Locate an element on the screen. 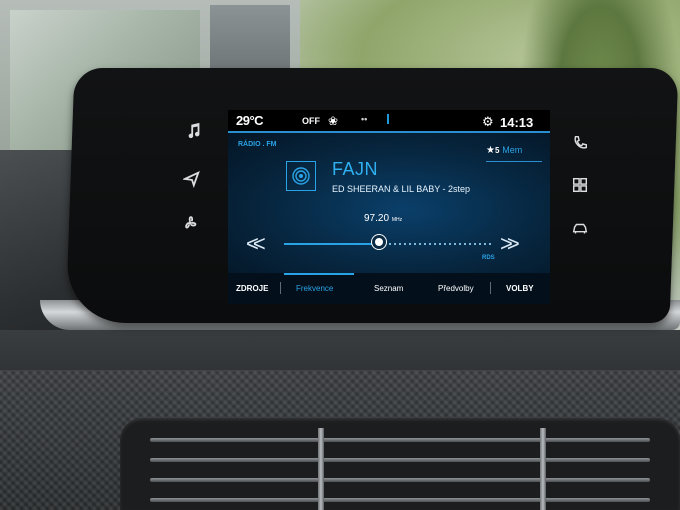 This screenshot has width=680, height=510. climate-fan-icon: ❀ is located at coordinates (333, 121).